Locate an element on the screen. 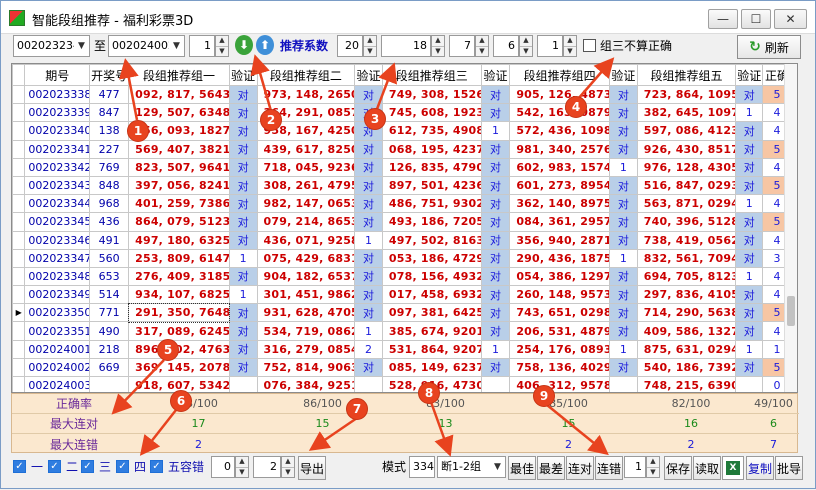 This screenshot has height=490, width=816. header-group5: 段组推荐组五 is located at coordinates (686, 75).